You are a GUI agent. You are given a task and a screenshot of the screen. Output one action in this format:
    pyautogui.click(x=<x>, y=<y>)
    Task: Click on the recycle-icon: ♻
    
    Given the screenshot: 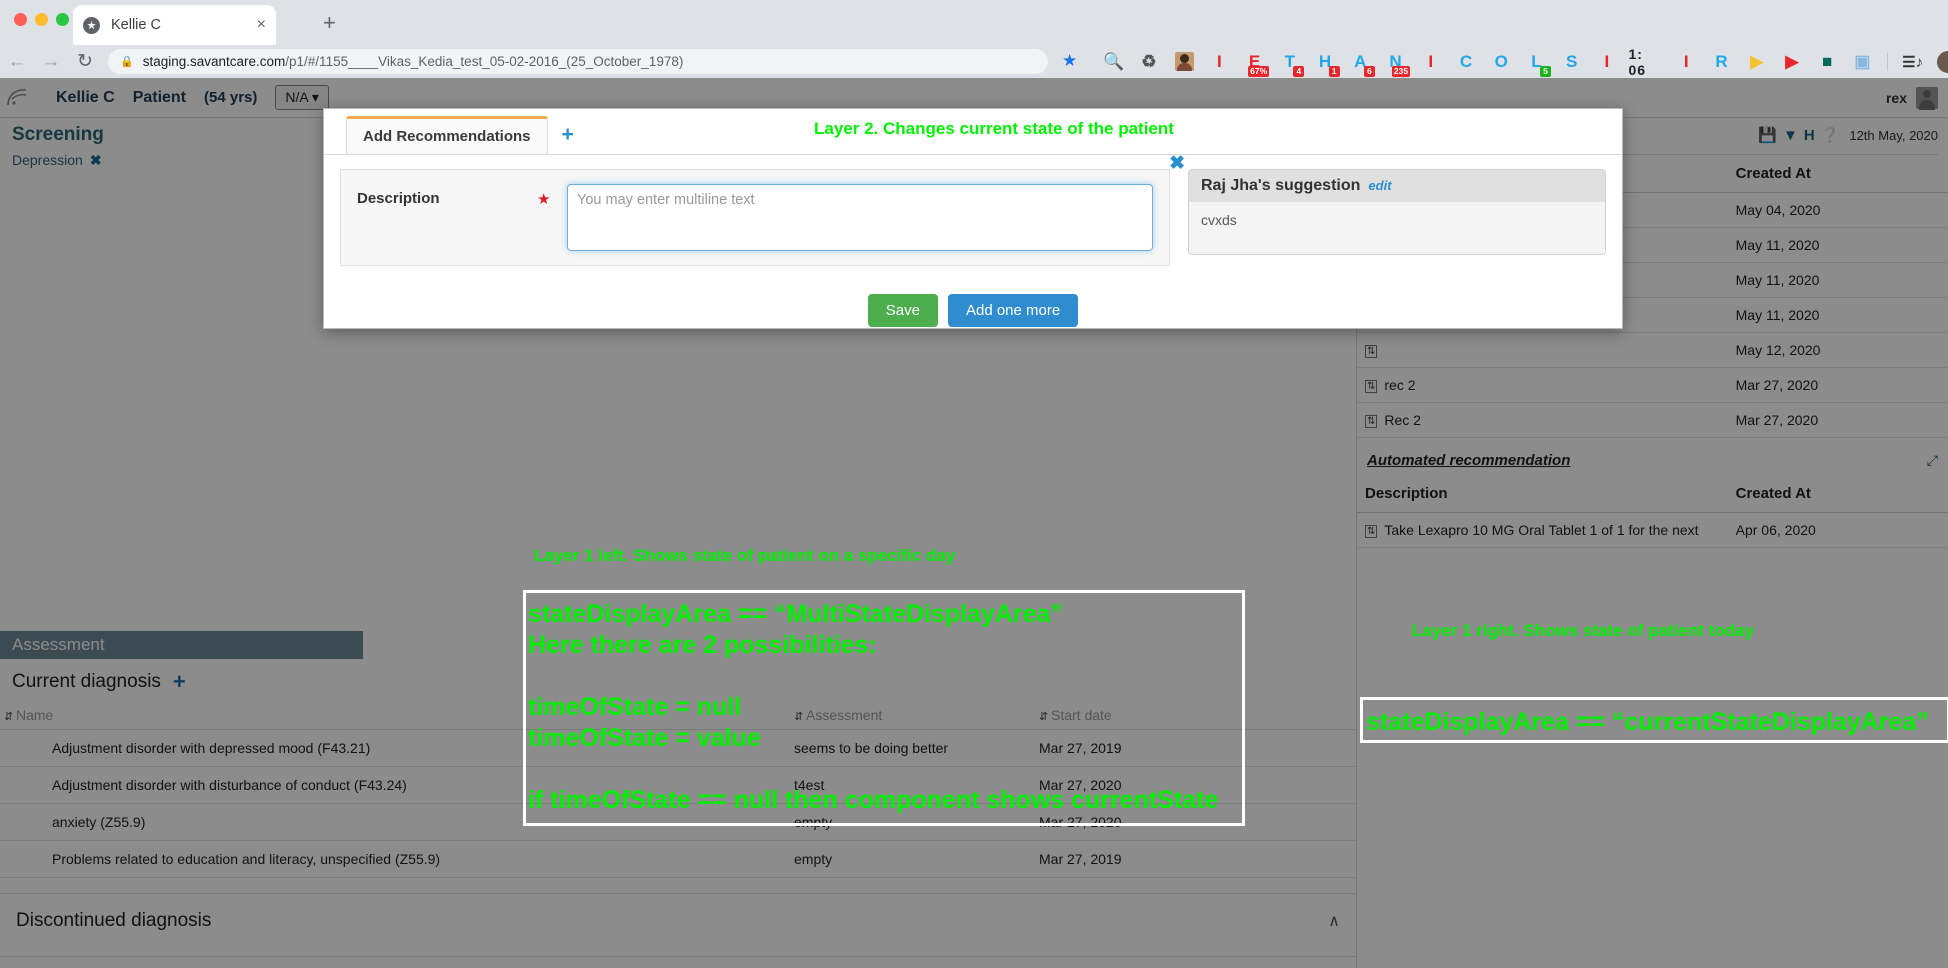 What is the action you would take?
    pyautogui.click(x=1148, y=61)
    